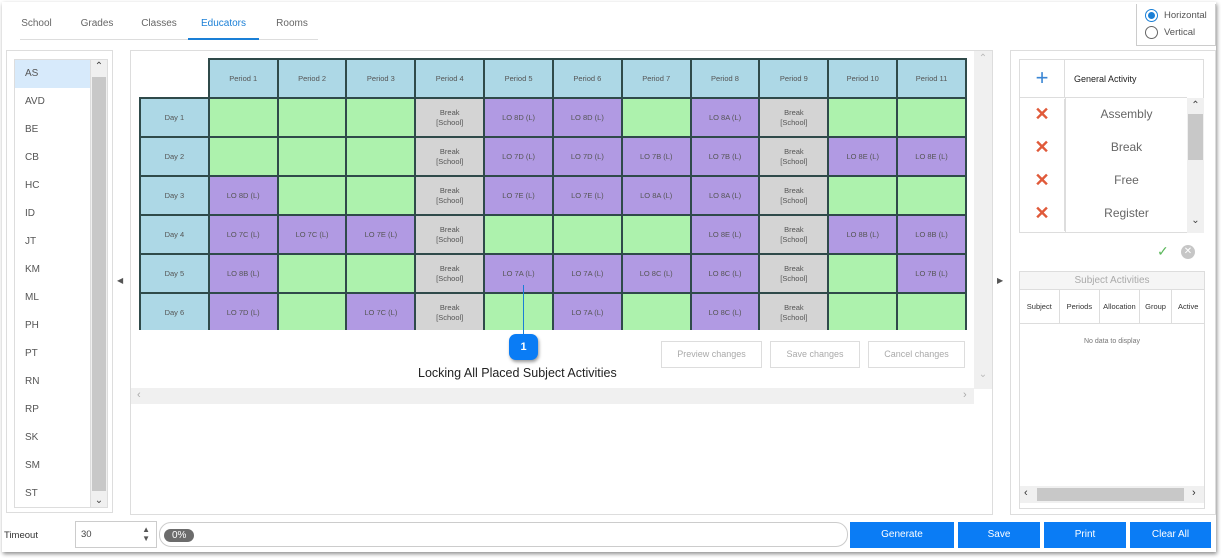  Describe the element at coordinates (52, 270) in the screenshot. I see `educator-item: KM` at that location.